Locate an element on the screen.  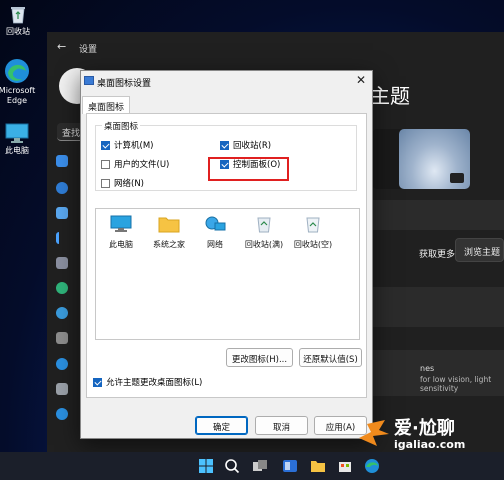
list-item: 回收站(满) is located at coordinates (264, 232).